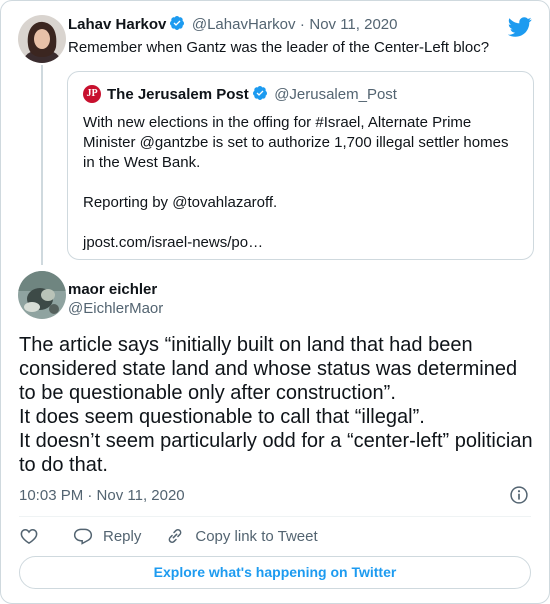  What do you see at coordinates (92, 94) in the screenshot?
I see `jpost-logo: JP` at bounding box center [92, 94].